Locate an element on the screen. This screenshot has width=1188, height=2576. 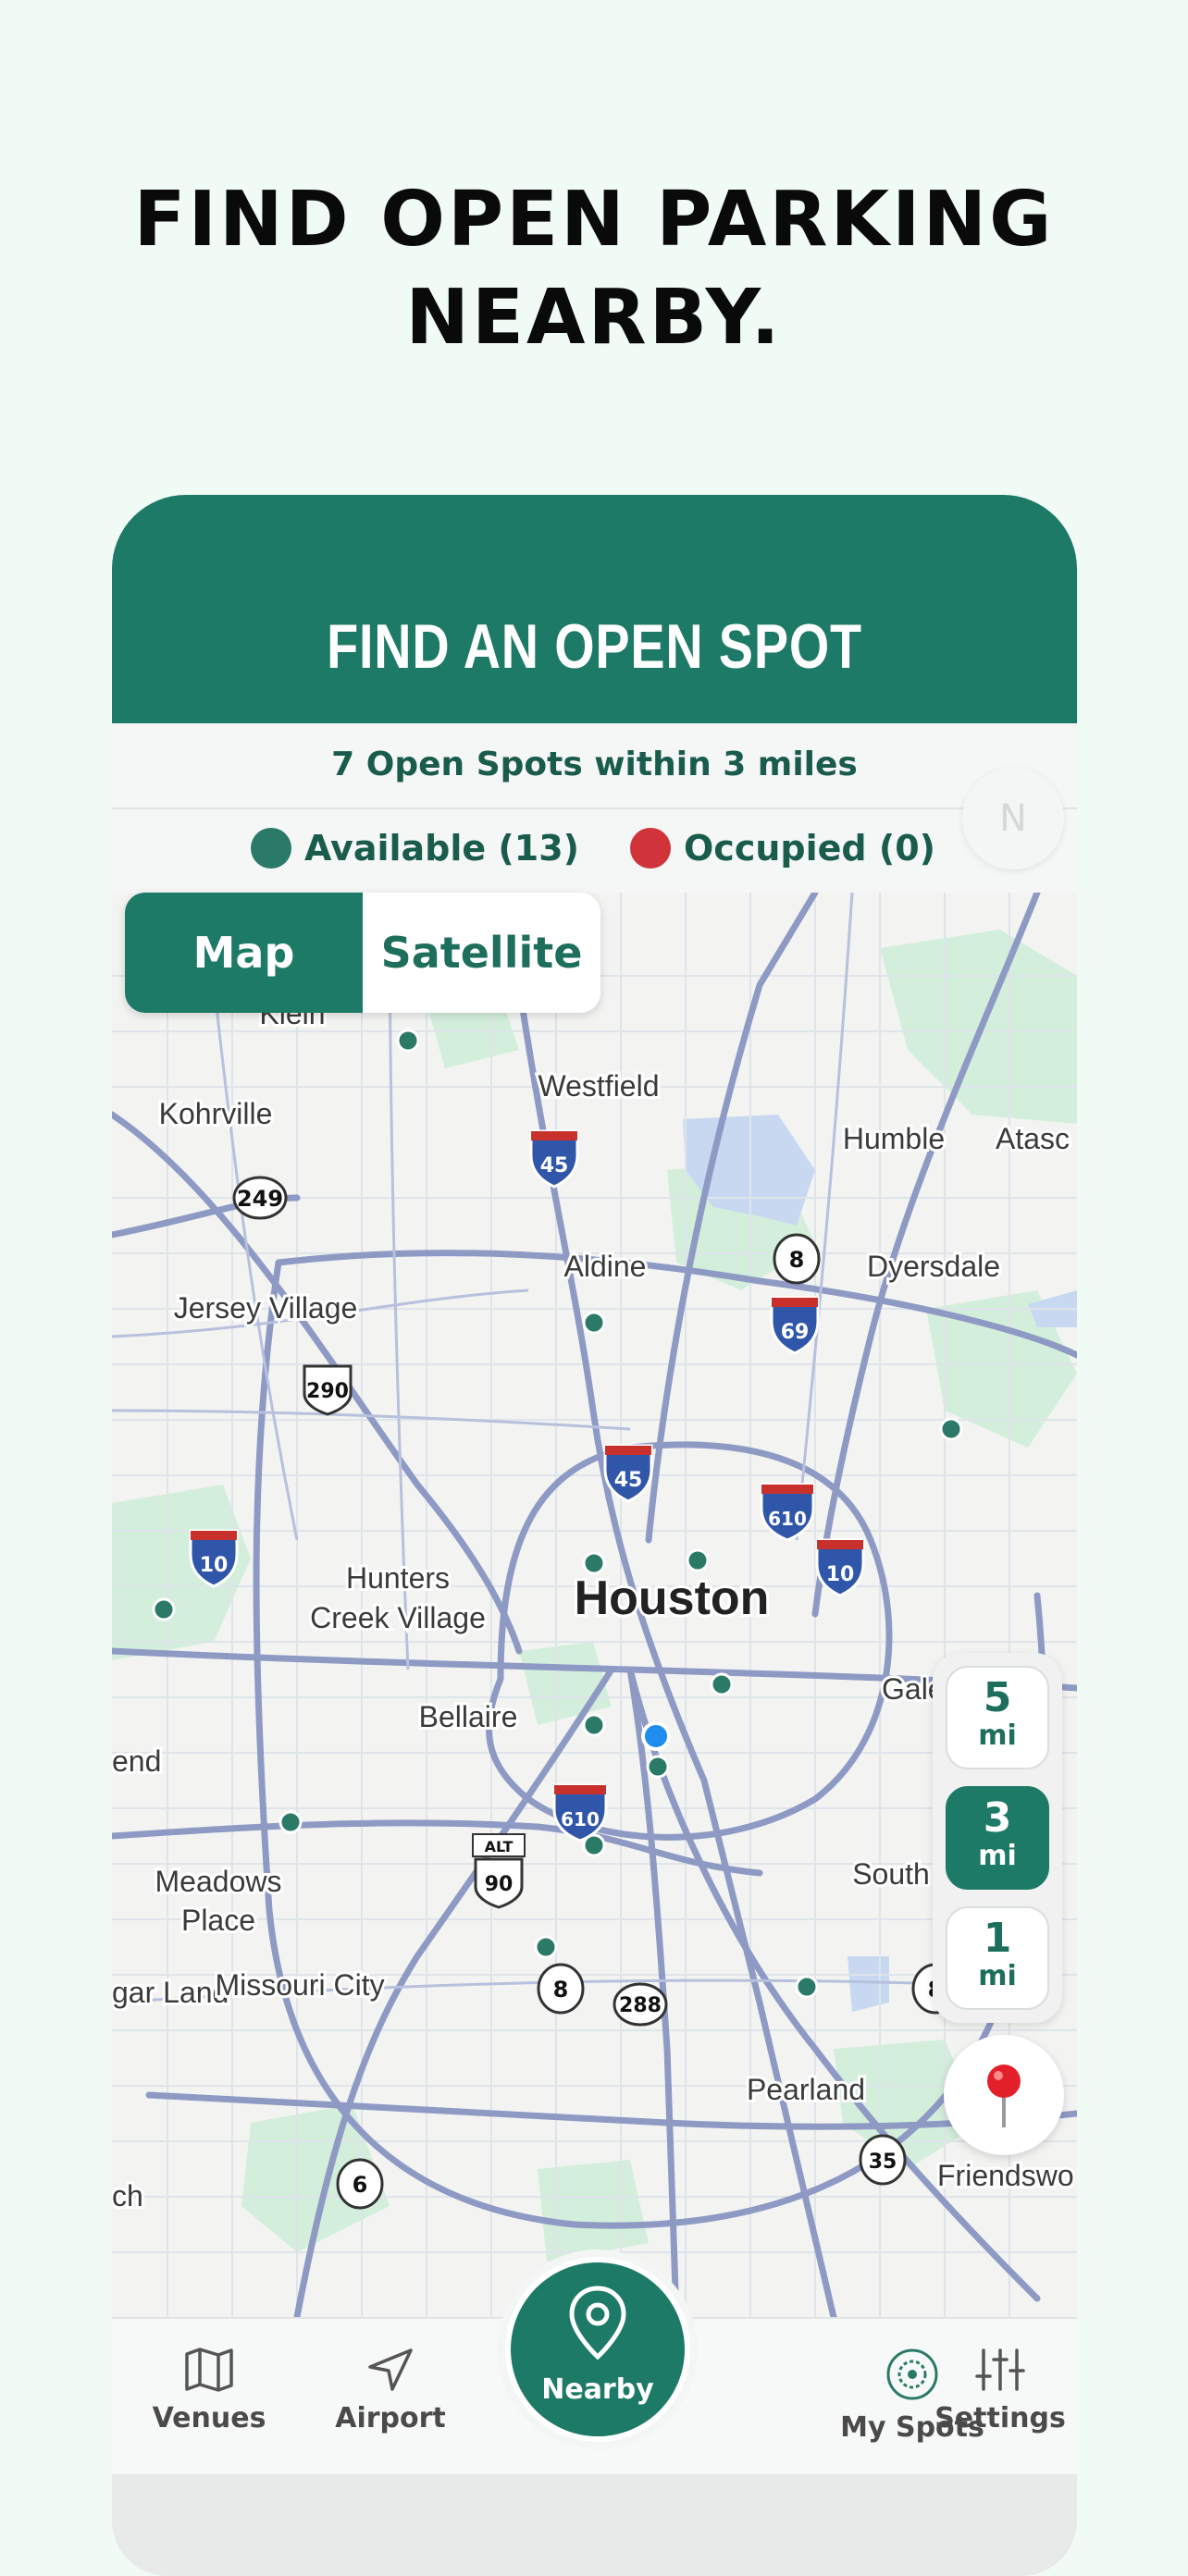
legend-available: Available (13) is located at coordinates (415, 848).